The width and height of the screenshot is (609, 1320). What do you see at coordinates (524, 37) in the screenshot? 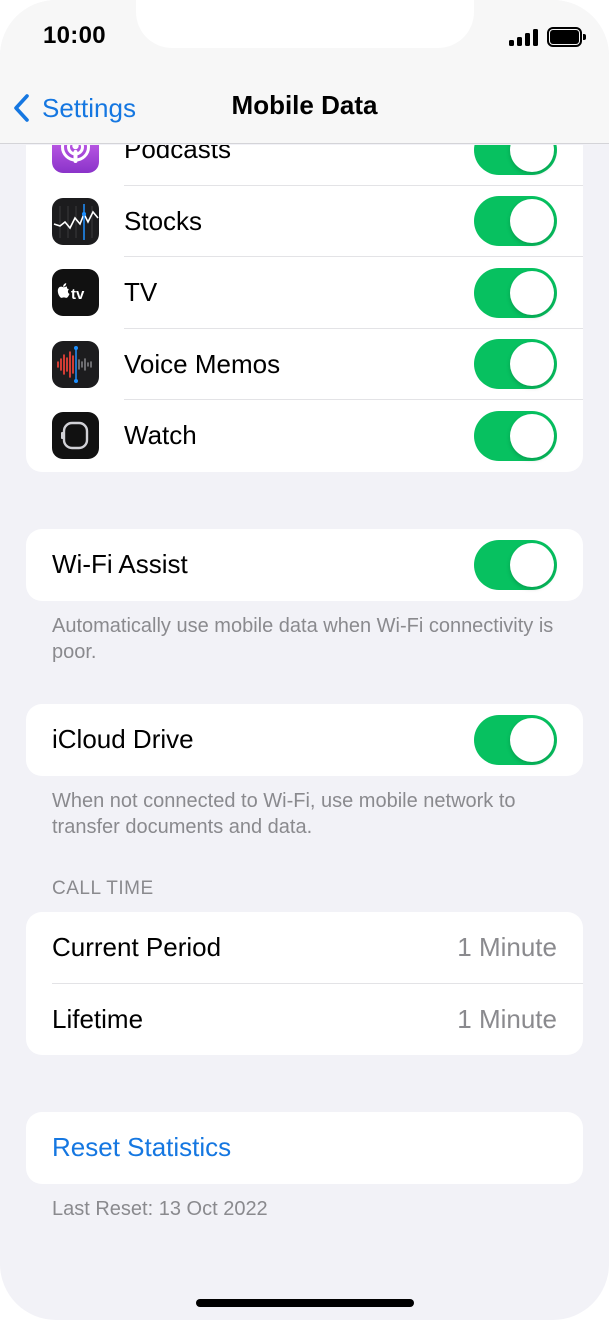
I see `cellular-signal-icon` at bounding box center [524, 37].